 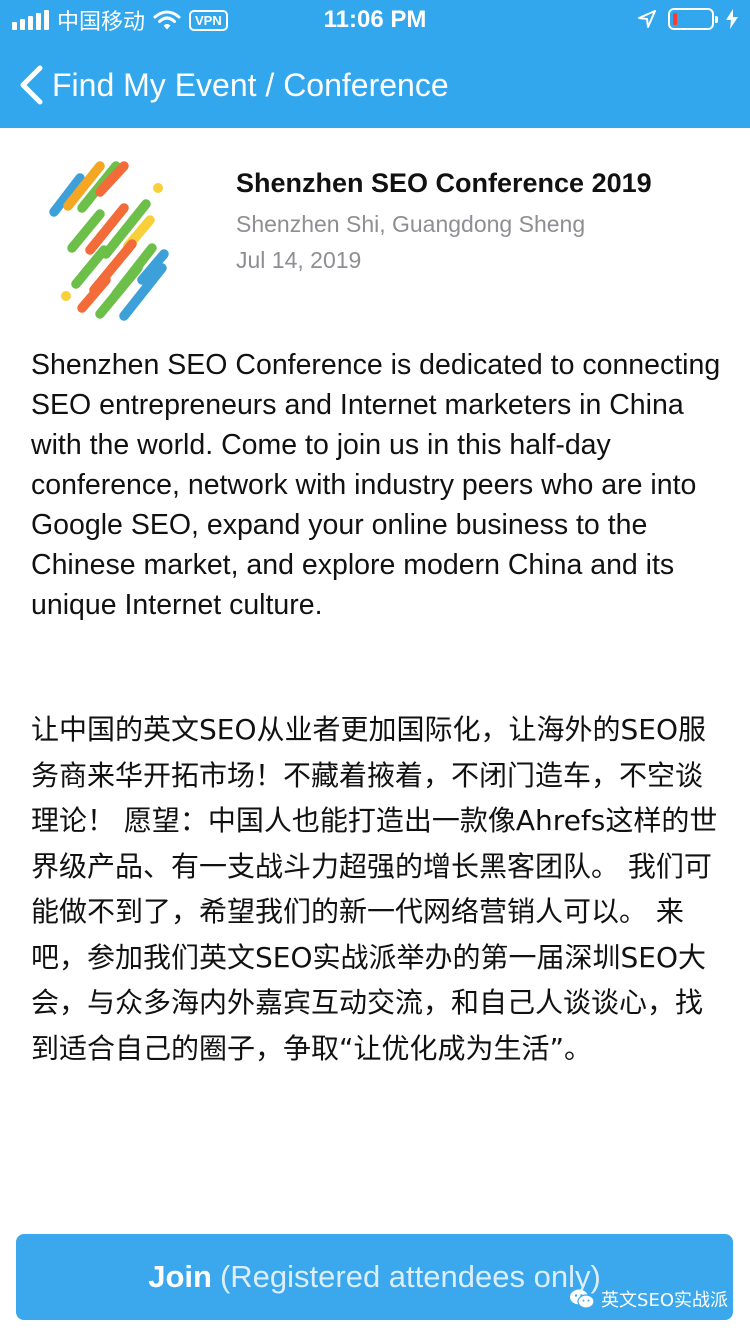 I want to click on battery-icon, so click(x=693, y=19).